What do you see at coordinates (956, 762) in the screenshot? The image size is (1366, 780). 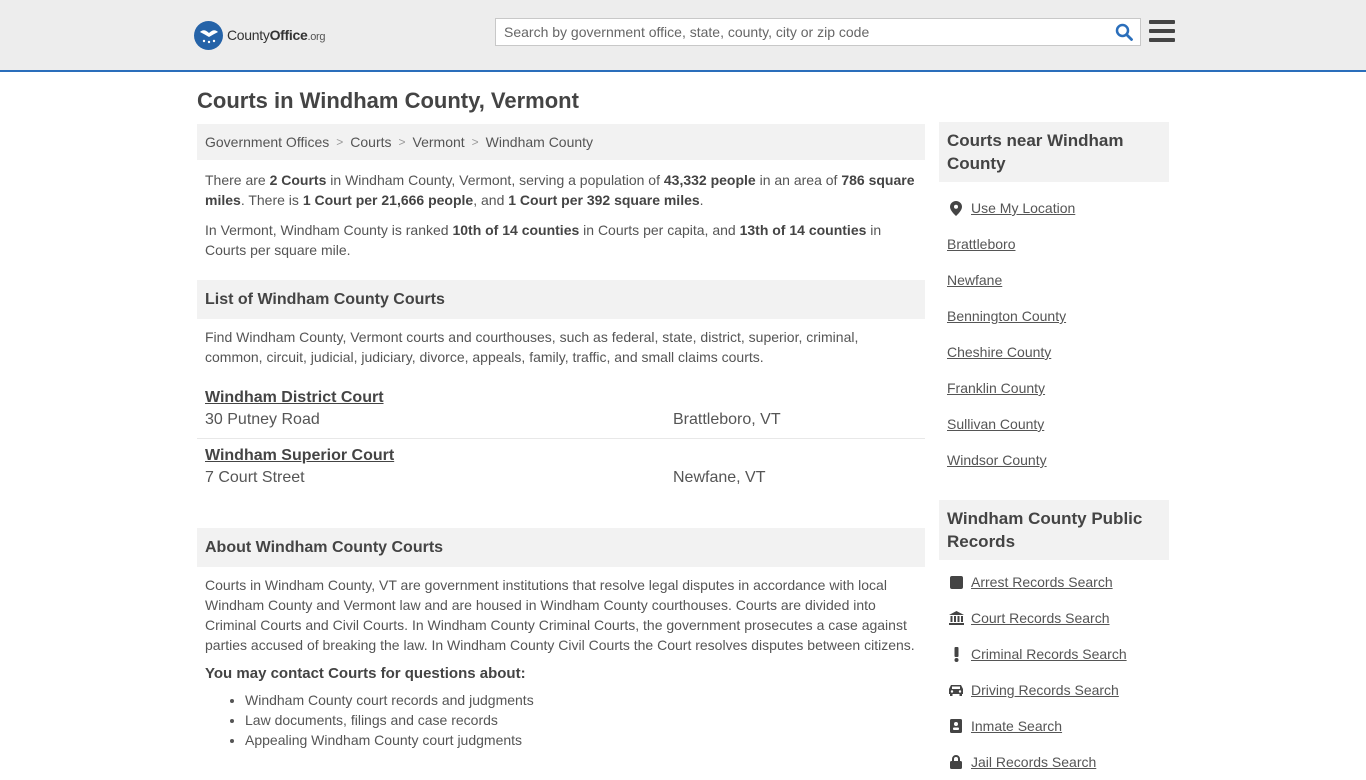 I see `lock-icon` at bounding box center [956, 762].